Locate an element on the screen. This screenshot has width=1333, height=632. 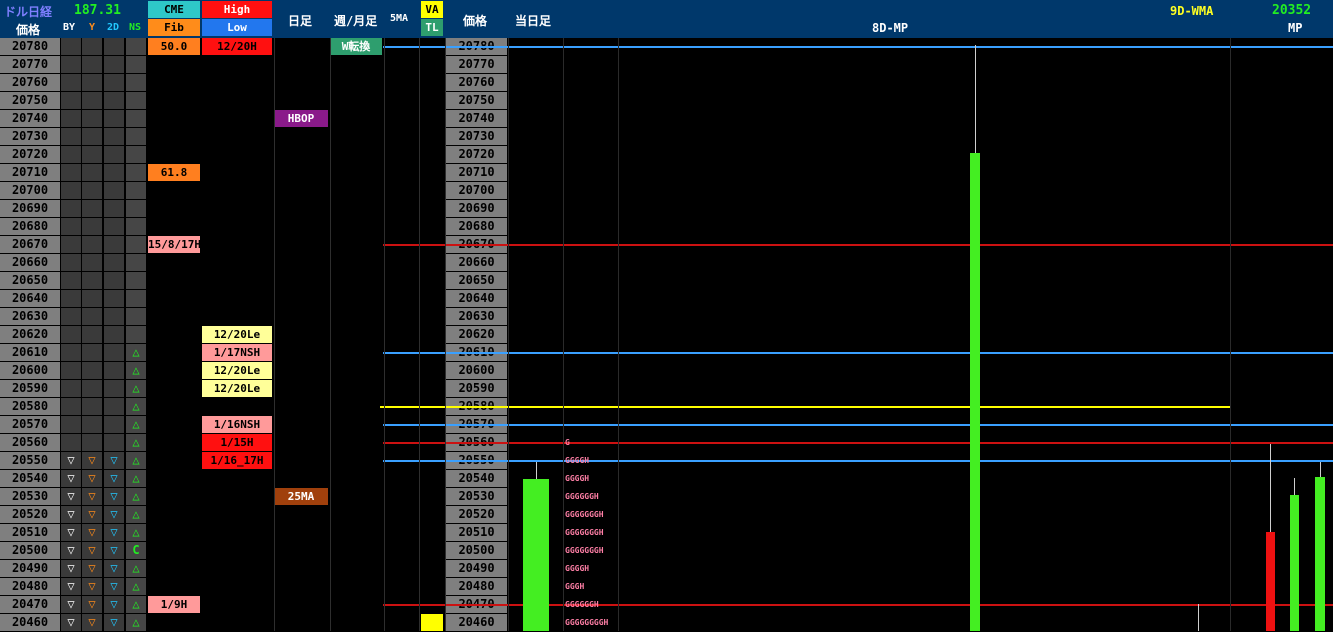
tl-label: TL is located at coordinates (432, 27).